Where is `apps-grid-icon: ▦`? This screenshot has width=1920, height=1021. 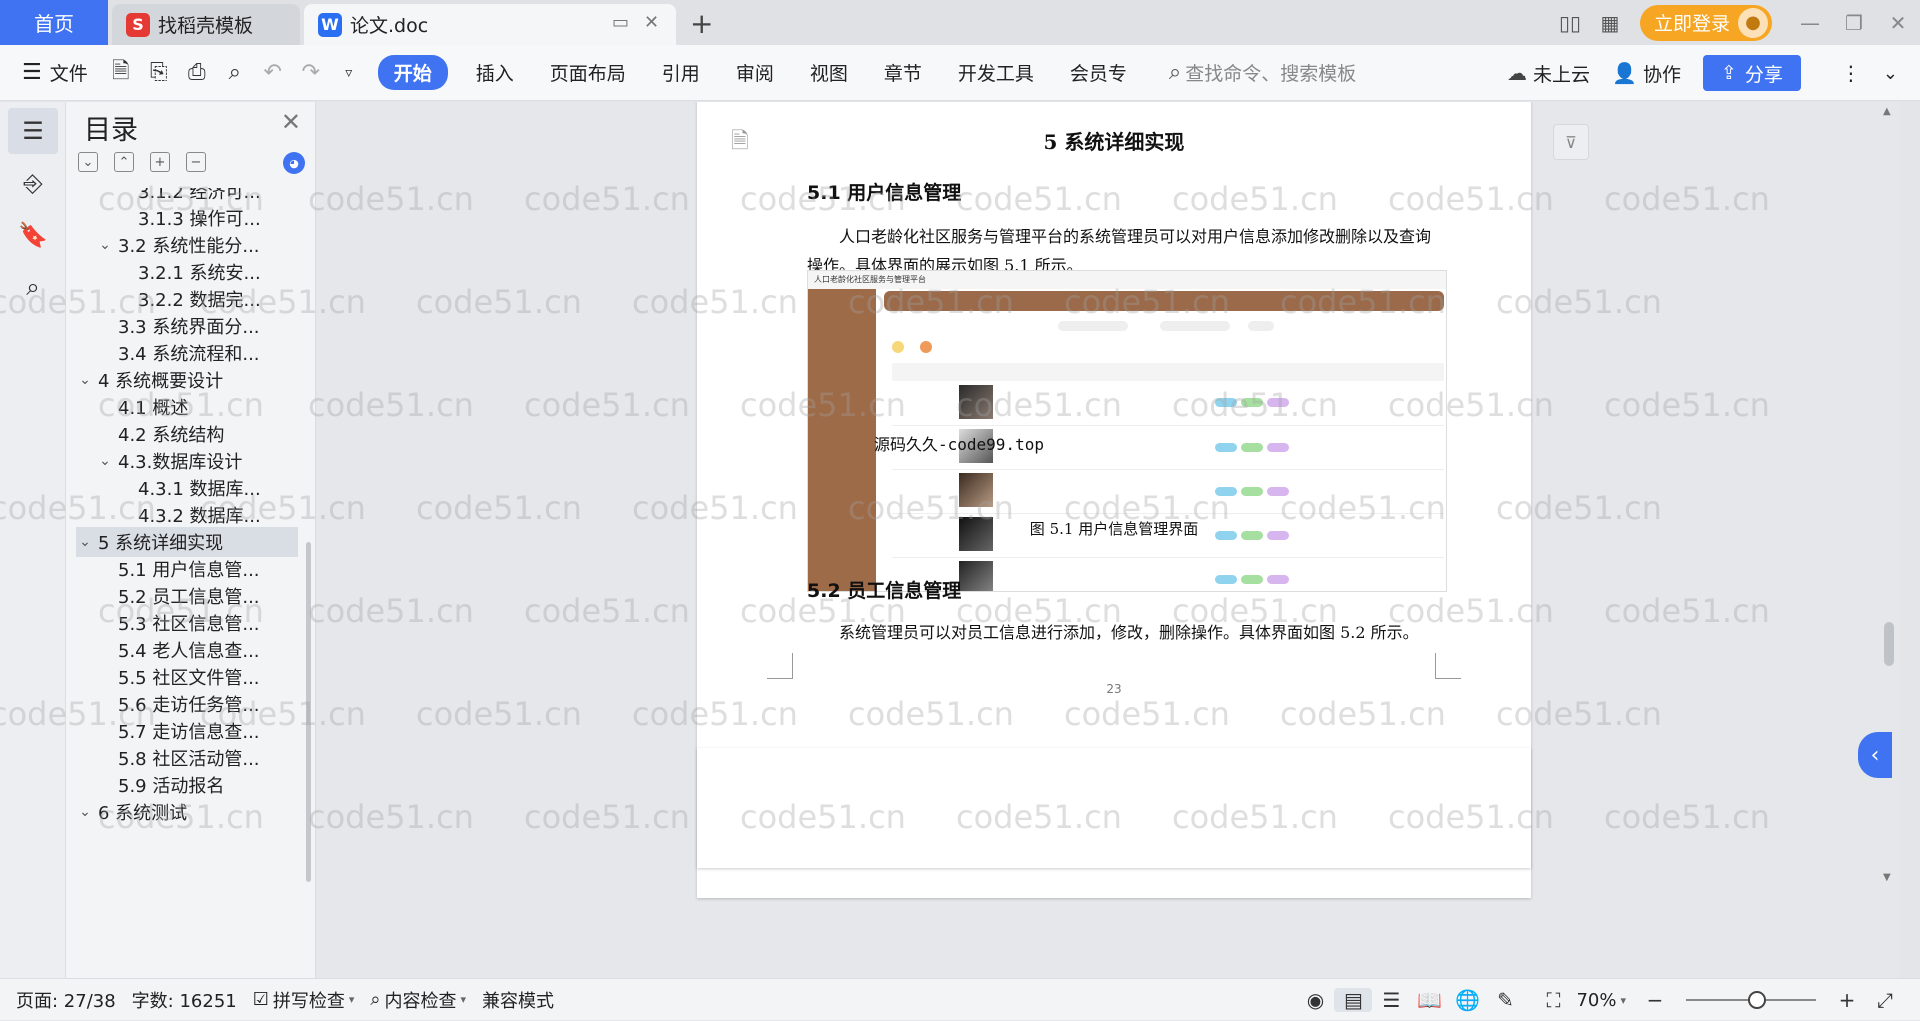 apps-grid-icon: ▦ is located at coordinates (1610, 23).